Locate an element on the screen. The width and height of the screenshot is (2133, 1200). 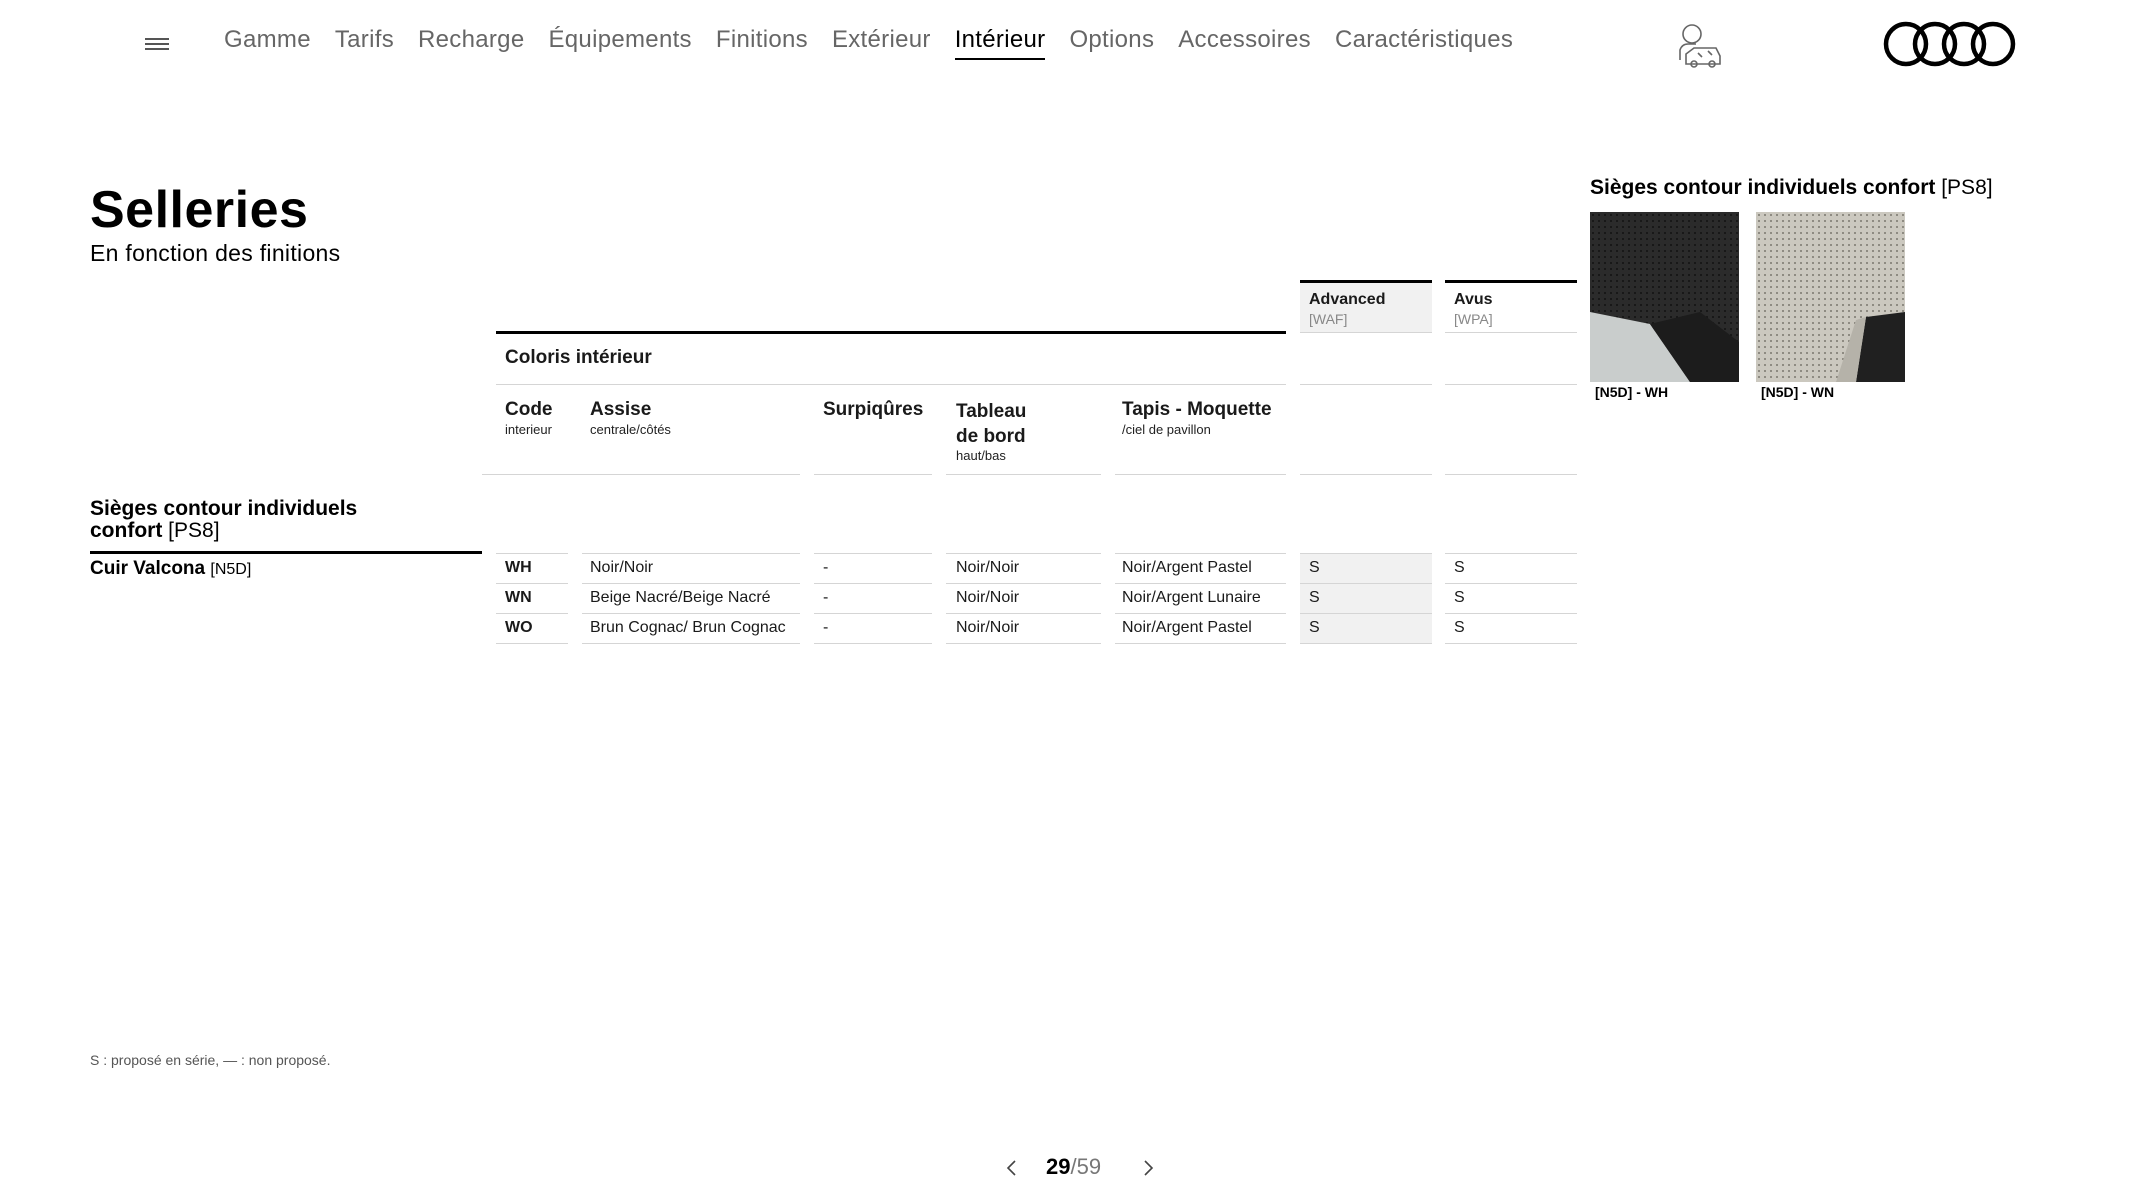
col-header-assise-sub: centrale/côtés is located at coordinates (630, 429).